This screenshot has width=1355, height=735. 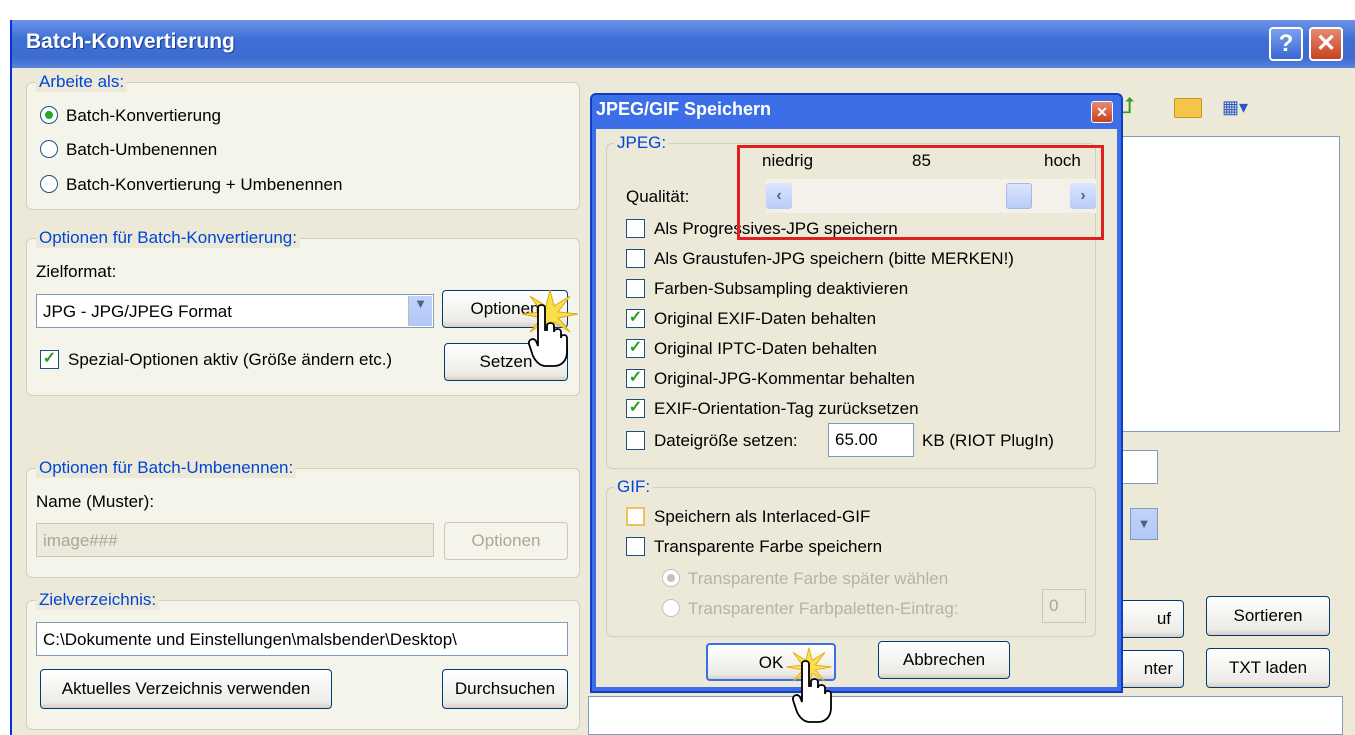 What do you see at coordinates (168, 238) in the screenshot?
I see `batch-conversion-options-label: Optionen für Batch-Konvertierung:` at bounding box center [168, 238].